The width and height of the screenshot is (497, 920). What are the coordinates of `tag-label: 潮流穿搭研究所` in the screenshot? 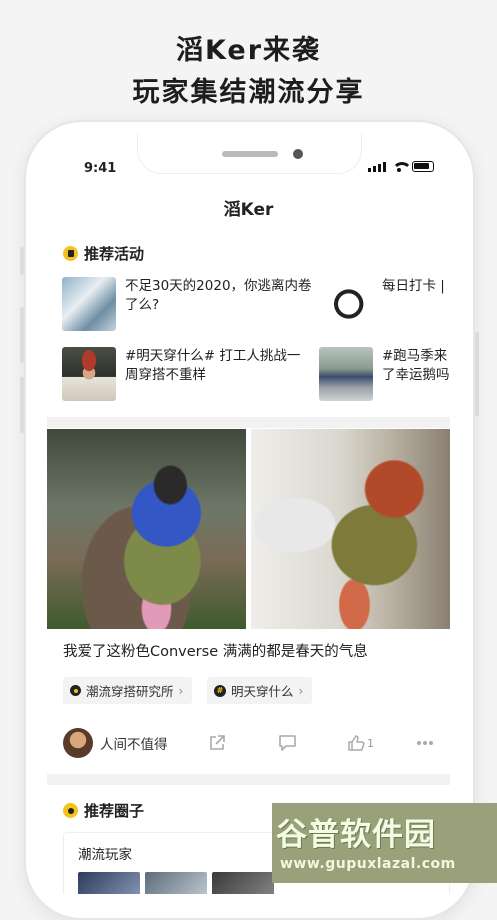 It's located at (130, 691).